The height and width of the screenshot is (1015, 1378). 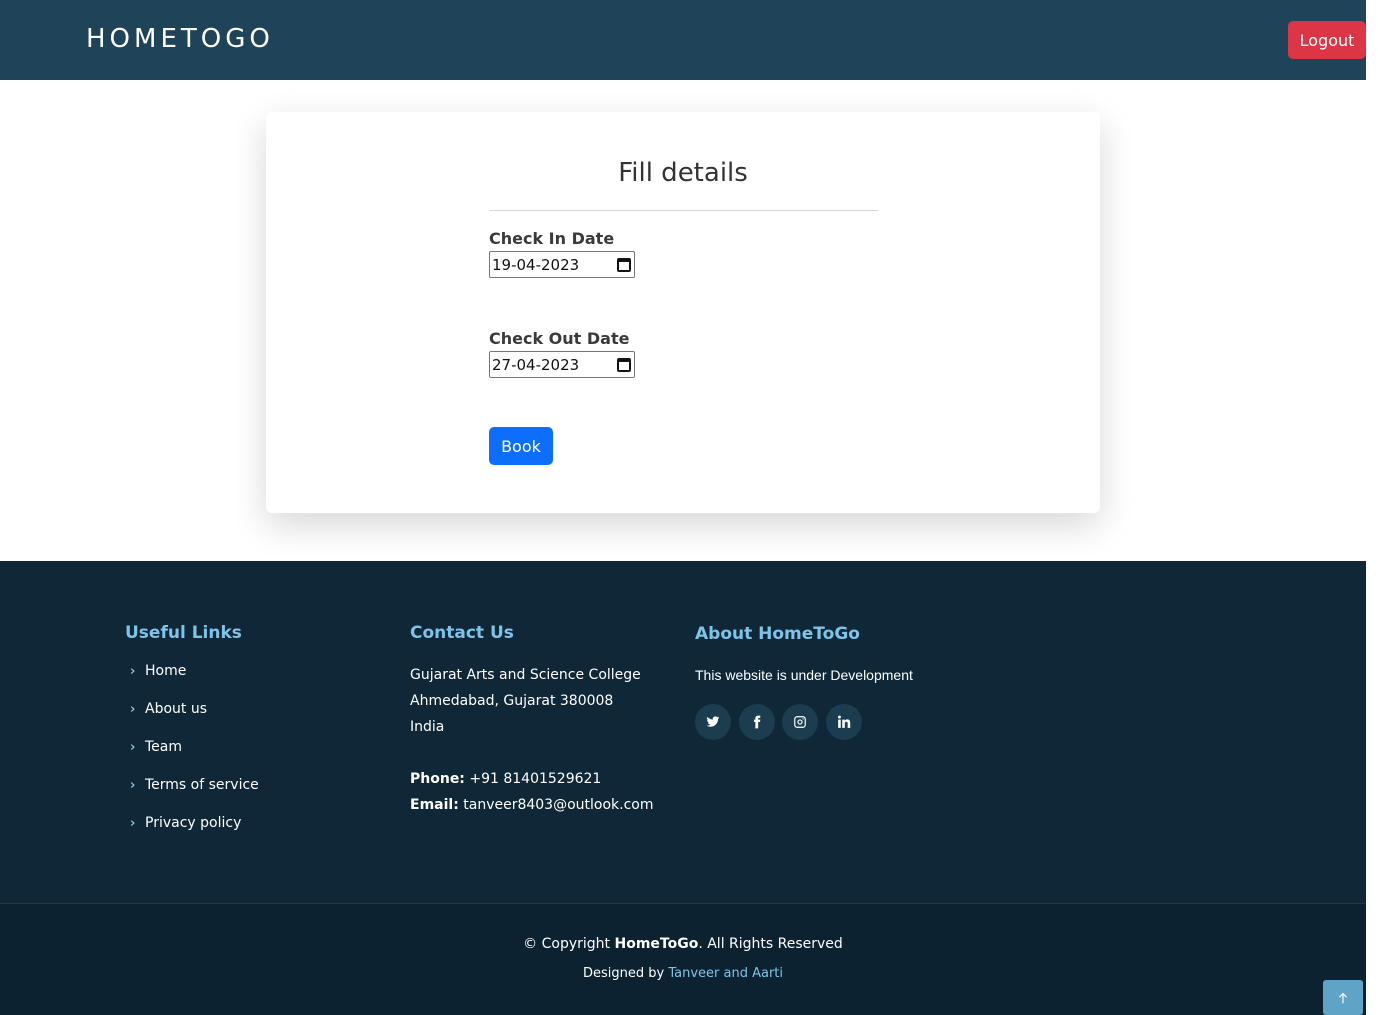 What do you see at coordinates (1372, 507) in the screenshot?
I see `scrollbar-gutter` at bounding box center [1372, 507].